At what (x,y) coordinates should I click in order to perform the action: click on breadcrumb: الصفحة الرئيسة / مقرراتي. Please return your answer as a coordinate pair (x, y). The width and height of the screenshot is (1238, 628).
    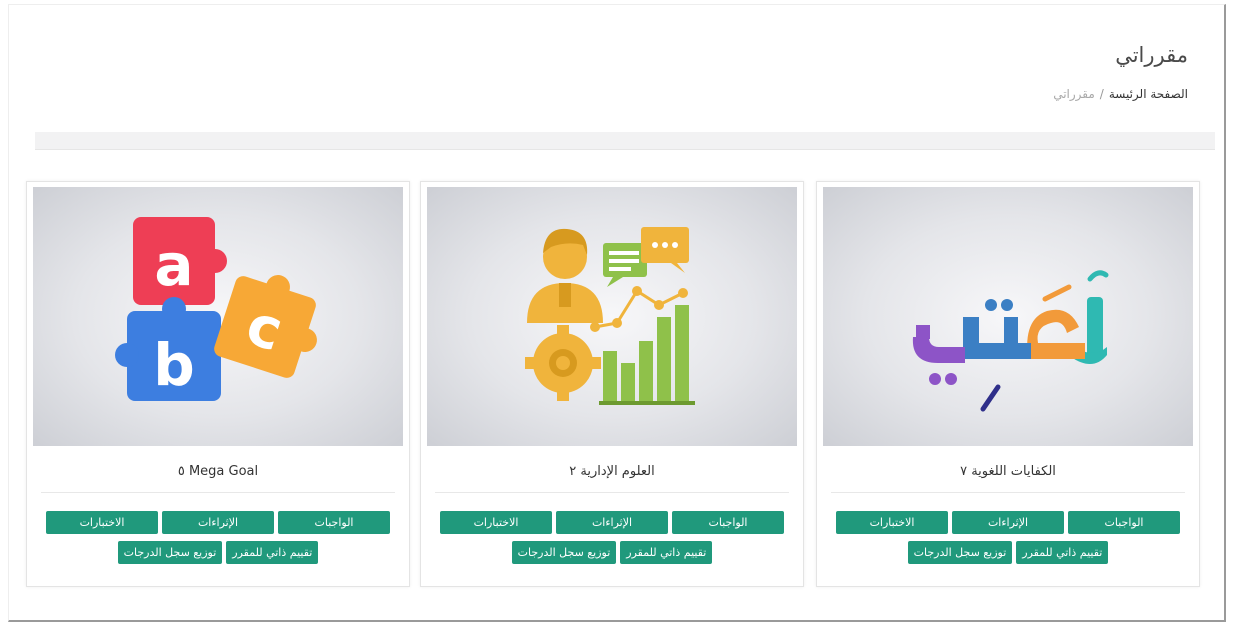
    Looking at the image, I should click on (1120, 94).